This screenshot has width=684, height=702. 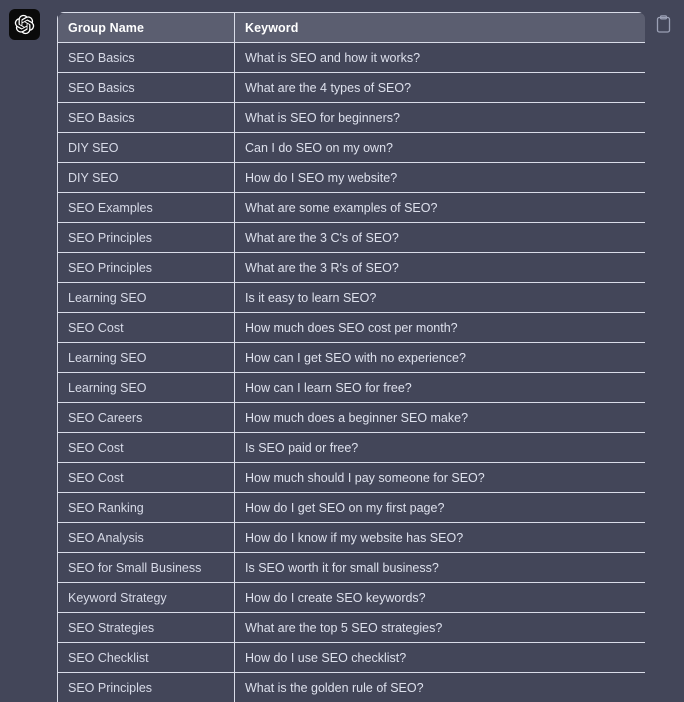 What do you see at coordinates (146, 27) in the screenshot?
I see `column-header-group-name: Group Name` at bounding box center [146, 27].